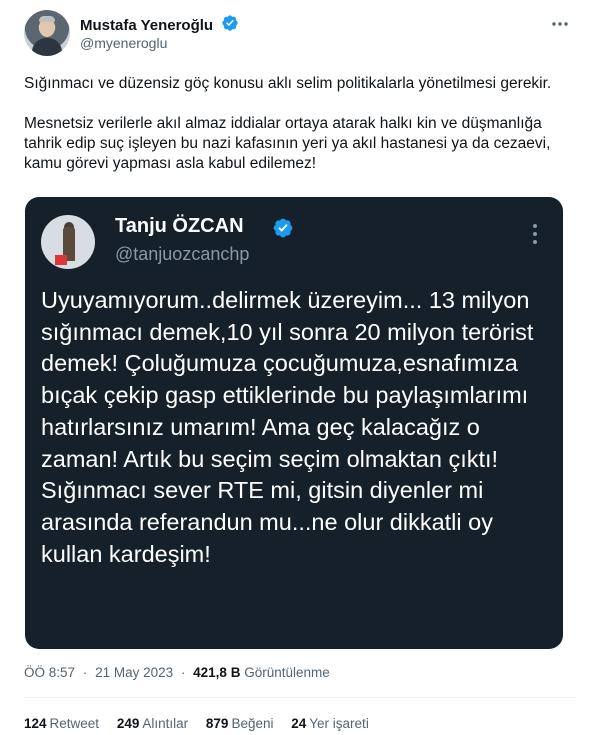 The height and width of the screenshot is (735, 600). Describe the element at coordinates (123, 43) in the screenshot. I see `author-handle: @myeneroglu` at that location.